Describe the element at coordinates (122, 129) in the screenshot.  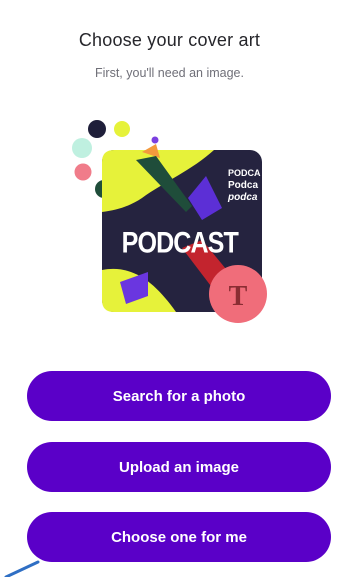
I see `lime-dot` at that location.